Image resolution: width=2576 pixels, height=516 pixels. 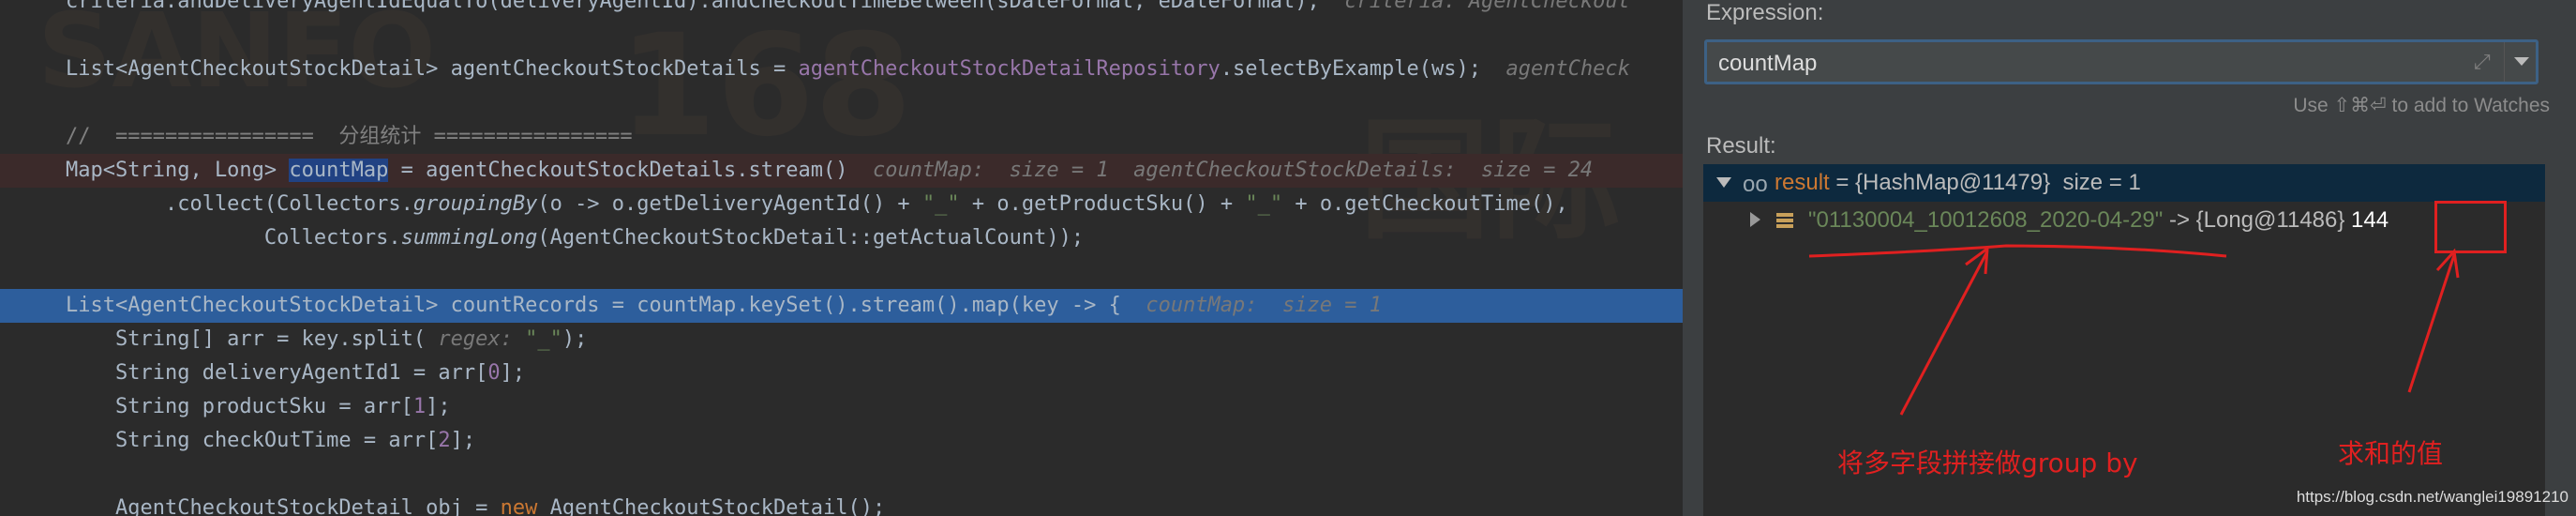 What do you see at coordinates (2134, 330) in the screenshot?
I see `annotation-arrows` at bounding box center [2134, 330].